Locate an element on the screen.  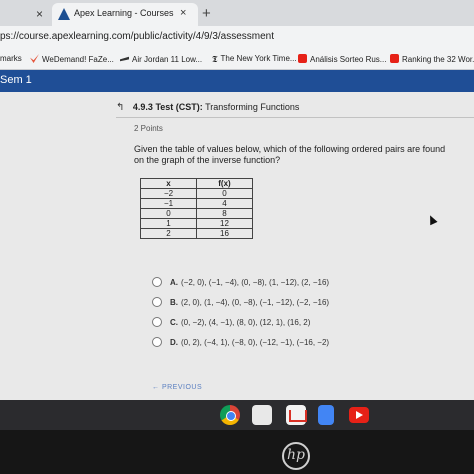
values-table: x f(x) −2 0 −1 4 08 1 12 2 16 is located at coordinates (196, 208).